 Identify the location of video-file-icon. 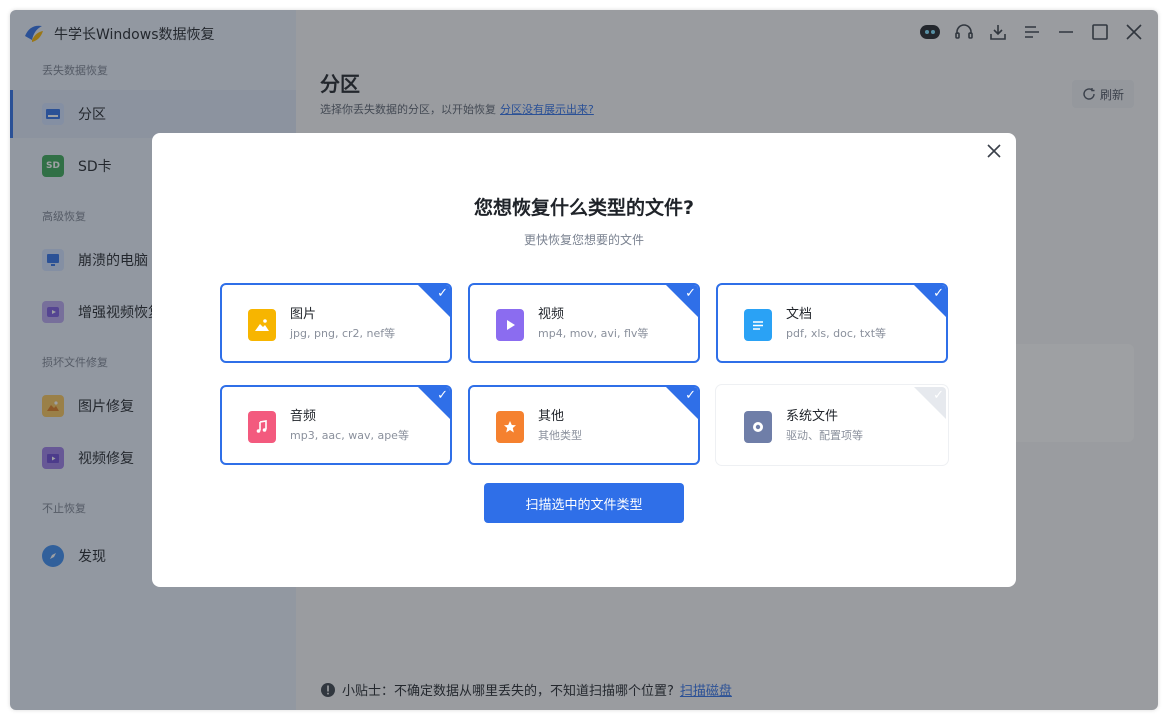
(510, 325).